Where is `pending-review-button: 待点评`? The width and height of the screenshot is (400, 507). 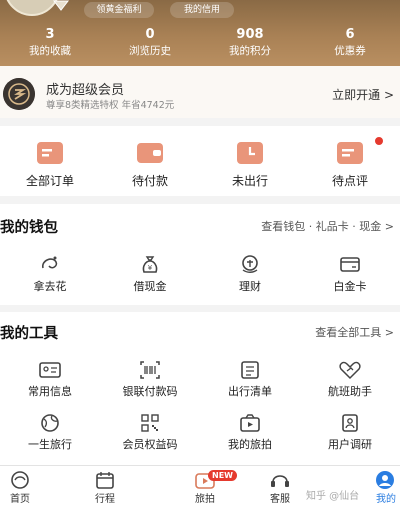 pending-review-button: 待点评 is located at coordinates (350, 163).